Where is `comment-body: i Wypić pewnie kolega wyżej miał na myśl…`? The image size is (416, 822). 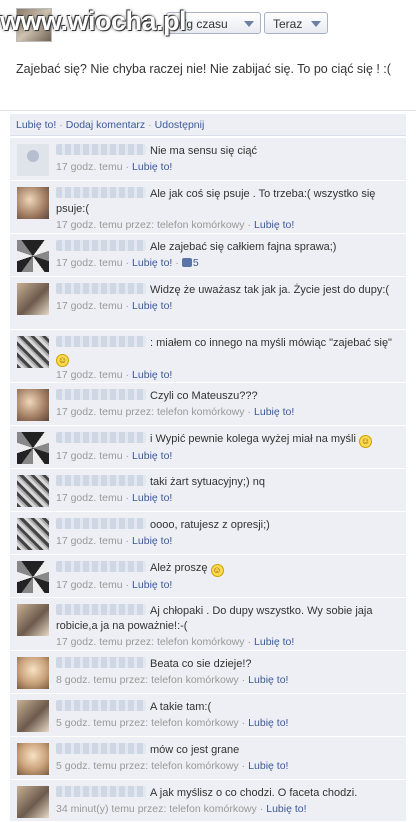 comment-body: i Wypić pewnie kolega wyżej miał na myśl… is located at coordinates (227, 448).